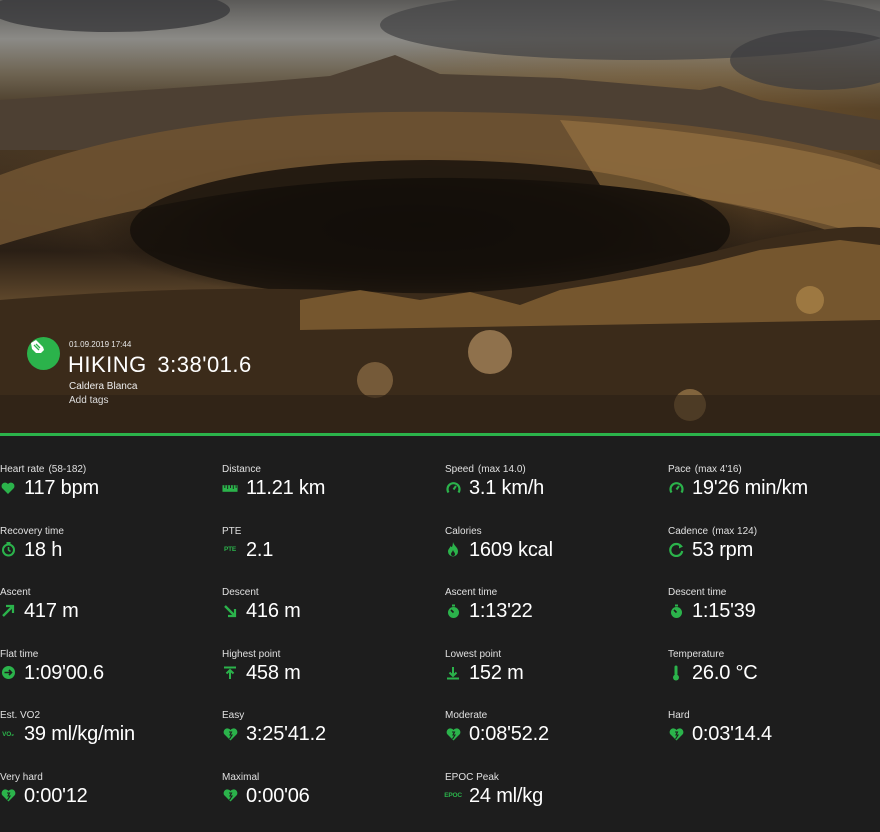  I want to click on icon-text: EPOC, so click(453, 795).